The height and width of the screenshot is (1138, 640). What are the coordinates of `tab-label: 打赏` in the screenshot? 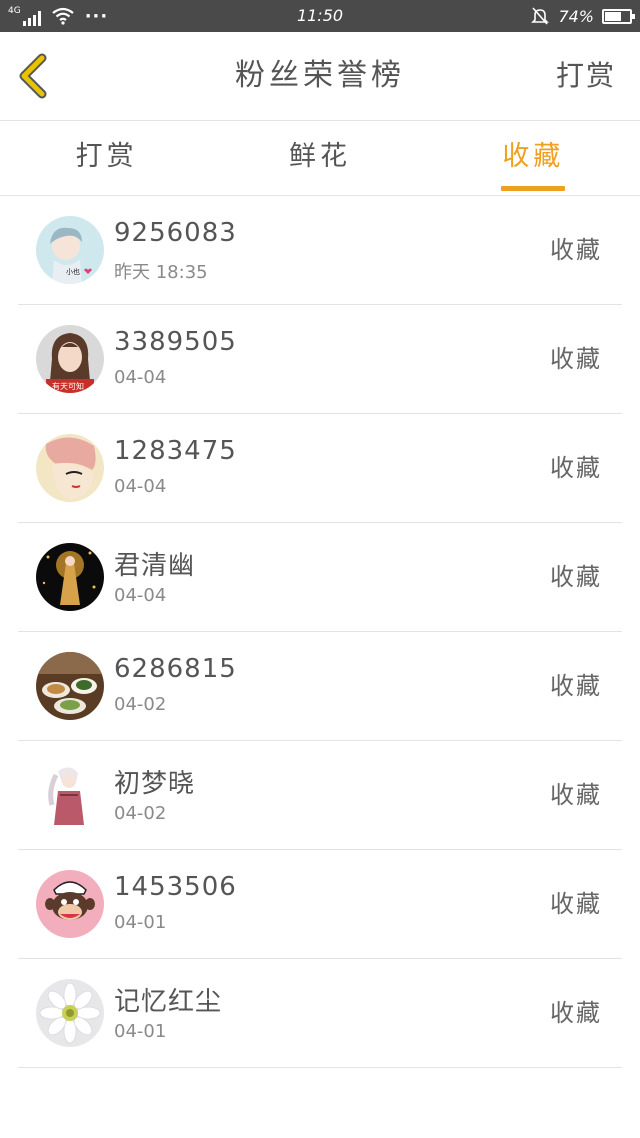 It's located at (106, 156).